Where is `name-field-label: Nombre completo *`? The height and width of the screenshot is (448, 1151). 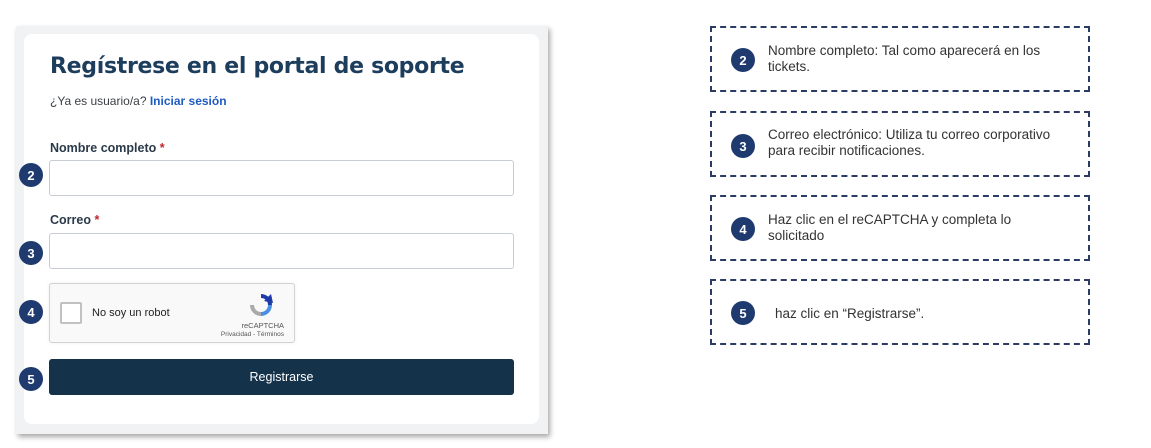
name-field-label: Nombre completo * is located at coordinates (107, 148).